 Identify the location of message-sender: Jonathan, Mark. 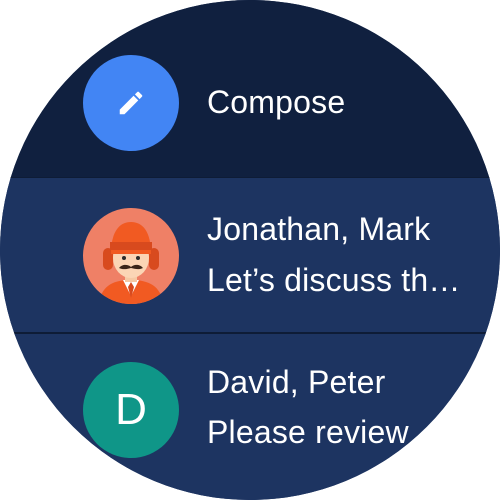
(319, 229).